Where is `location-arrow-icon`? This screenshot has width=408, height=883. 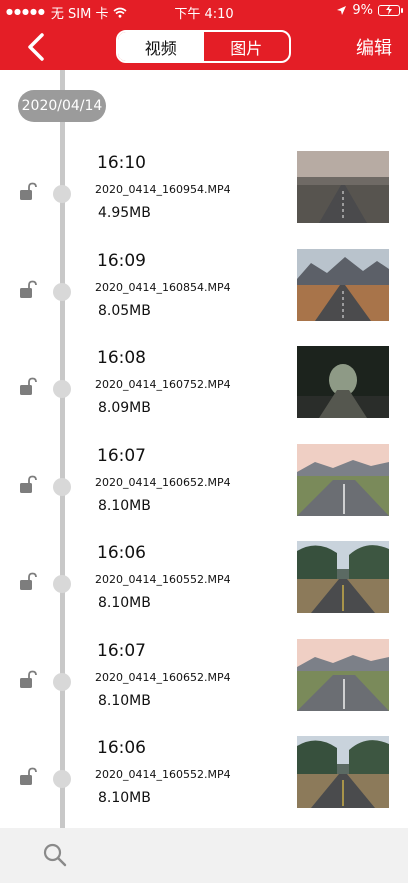 location-arrow-icon is located at coordinates (342, 10).